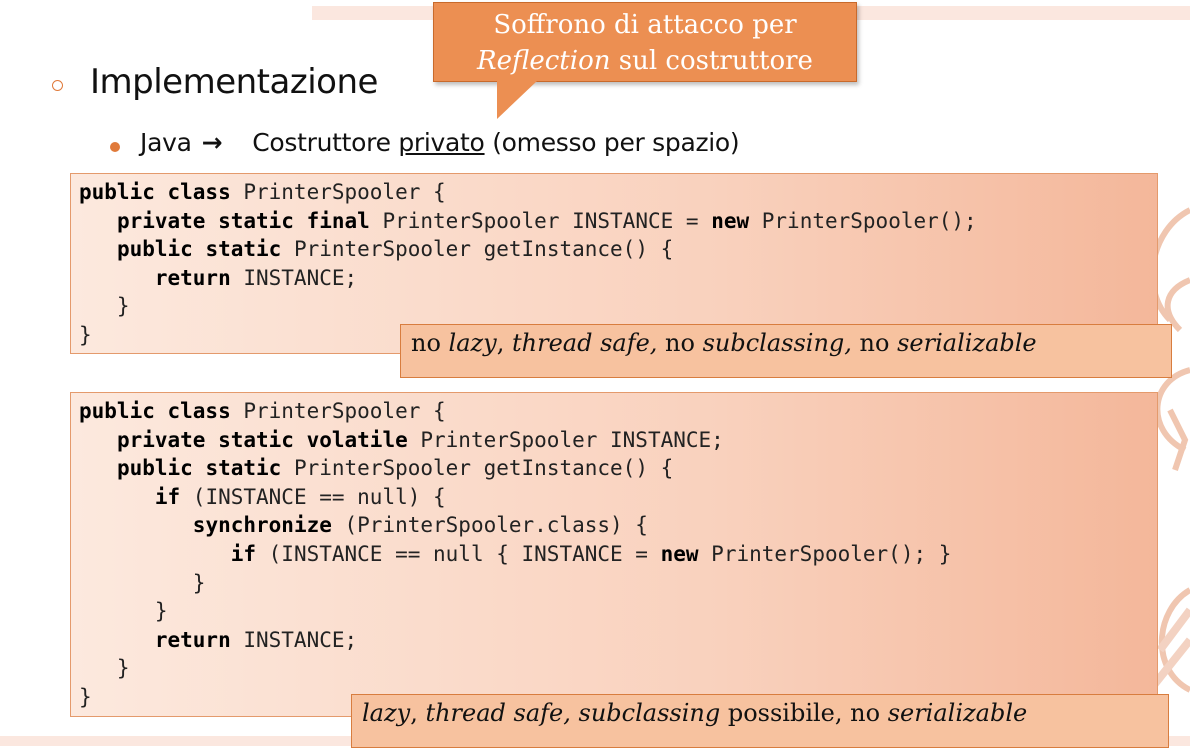 Image resolution: width=1190 pixels, height=752 pixels. Describe the element at coordinates (612, 142) in the screenshot. I see `subpoint-text-after: (omesso per spazio)` at that location.